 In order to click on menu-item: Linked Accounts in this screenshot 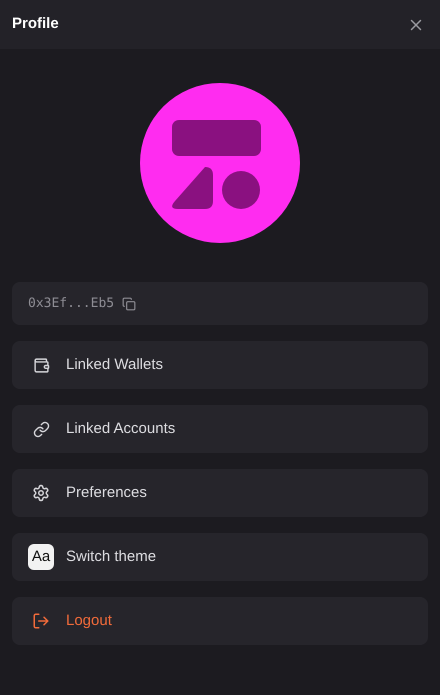, I will do `click(220, 429)`.